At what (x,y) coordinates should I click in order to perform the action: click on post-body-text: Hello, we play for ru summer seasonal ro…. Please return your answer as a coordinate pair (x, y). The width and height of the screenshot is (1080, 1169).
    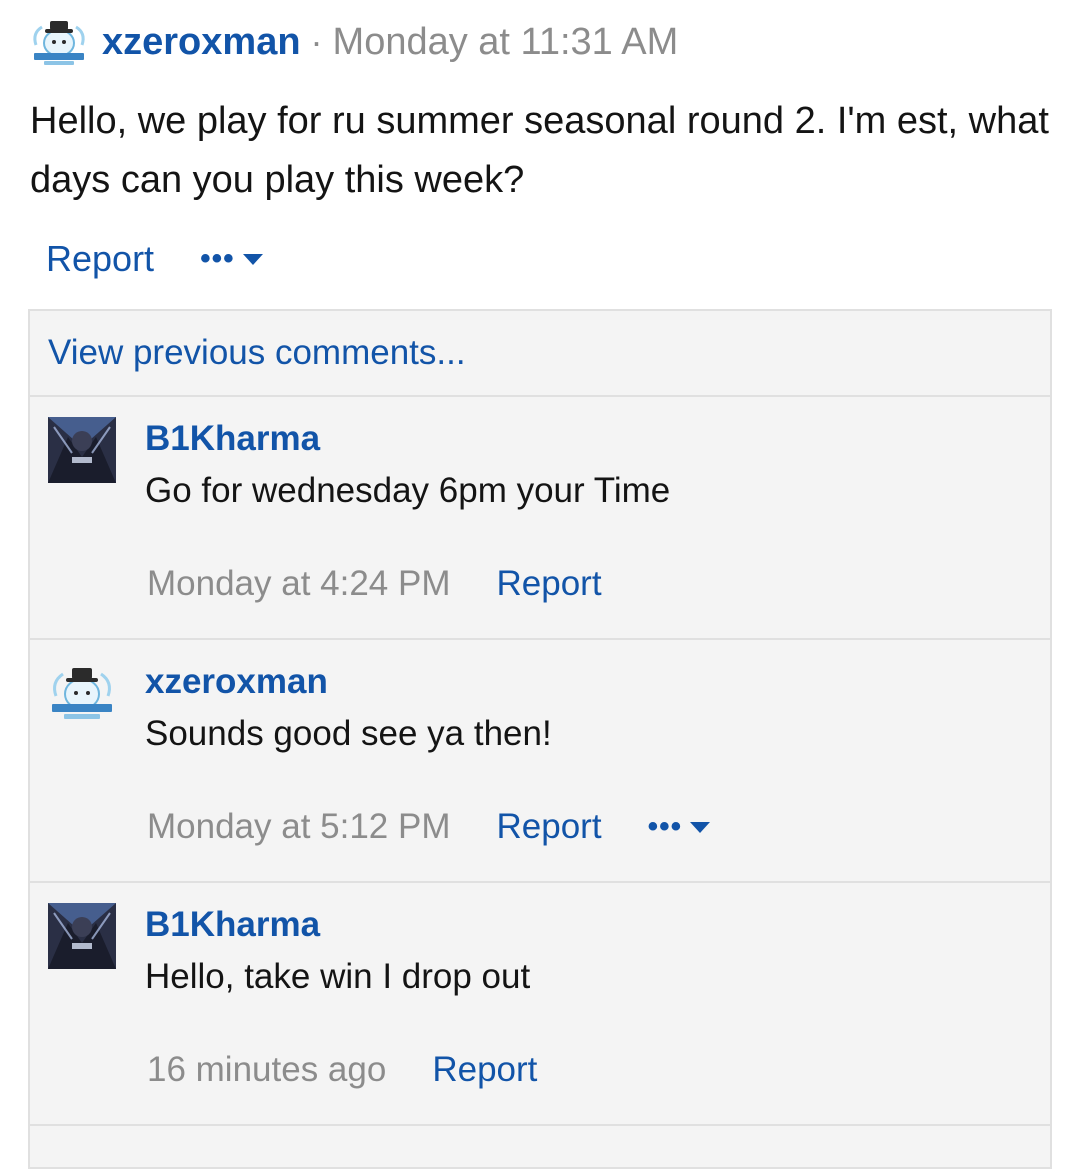
    Looking at the image, I should click on (539, 150).